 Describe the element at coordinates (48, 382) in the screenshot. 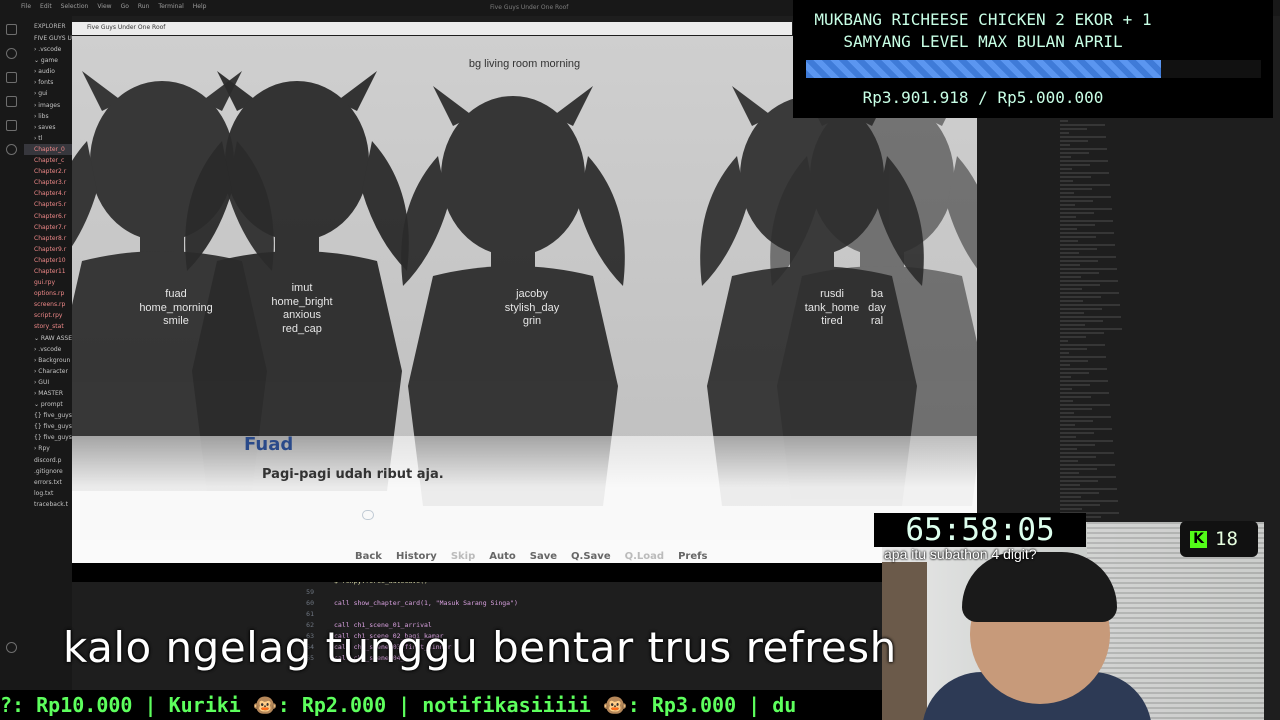

I see `file-tree-item: › GUI` at that location.